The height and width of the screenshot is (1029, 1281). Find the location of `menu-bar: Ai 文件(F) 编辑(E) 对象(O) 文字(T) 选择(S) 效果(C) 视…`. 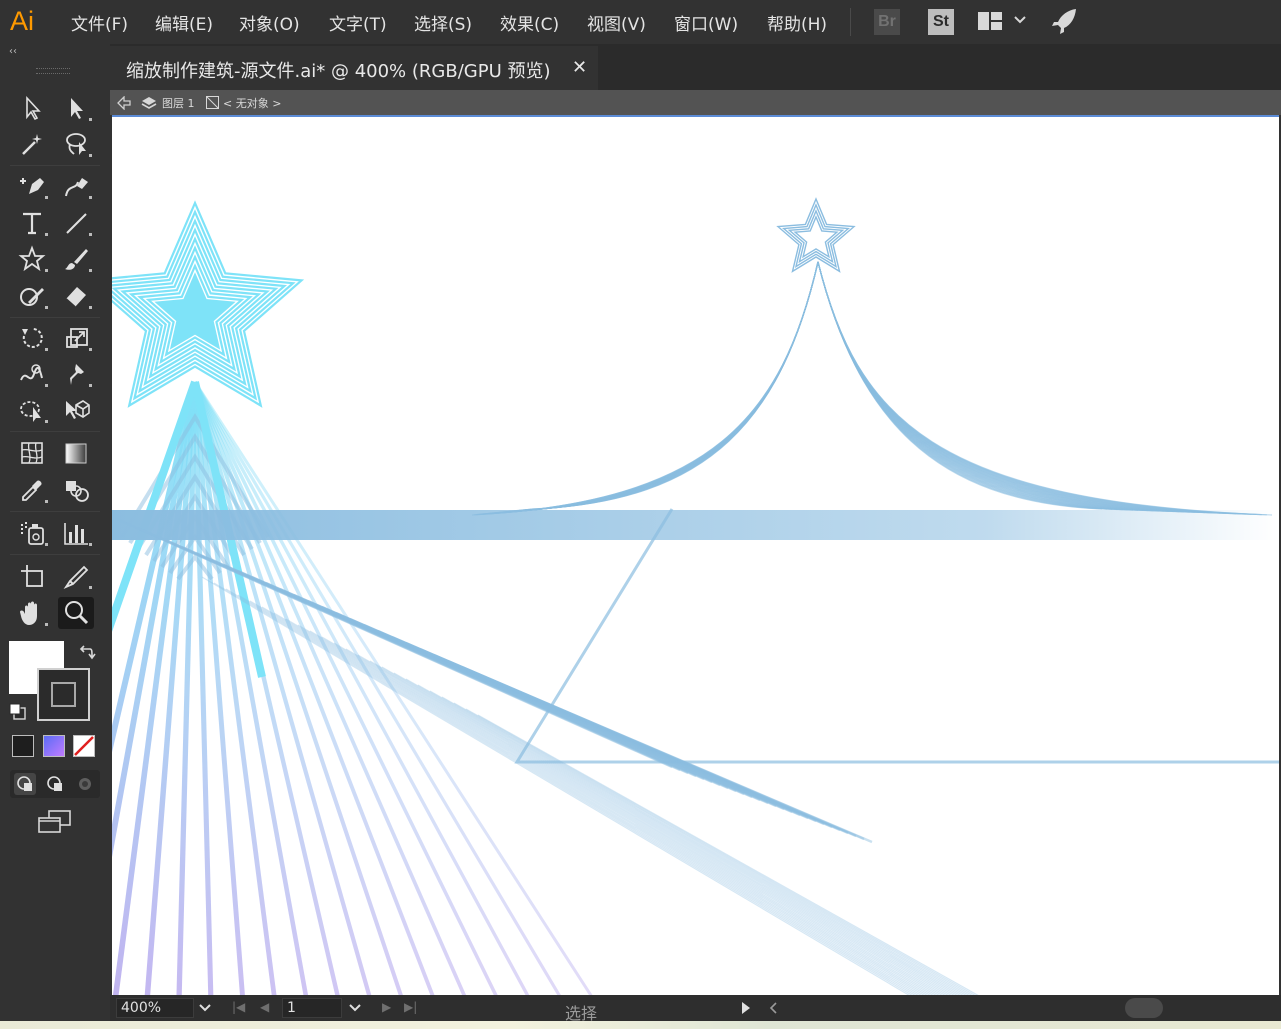

menu-bar: Ai 文件(F) 编辑(E) 对象(O) 文字(T) 选择(S) 效果(C) 视… is located at coordinates (640, 22).